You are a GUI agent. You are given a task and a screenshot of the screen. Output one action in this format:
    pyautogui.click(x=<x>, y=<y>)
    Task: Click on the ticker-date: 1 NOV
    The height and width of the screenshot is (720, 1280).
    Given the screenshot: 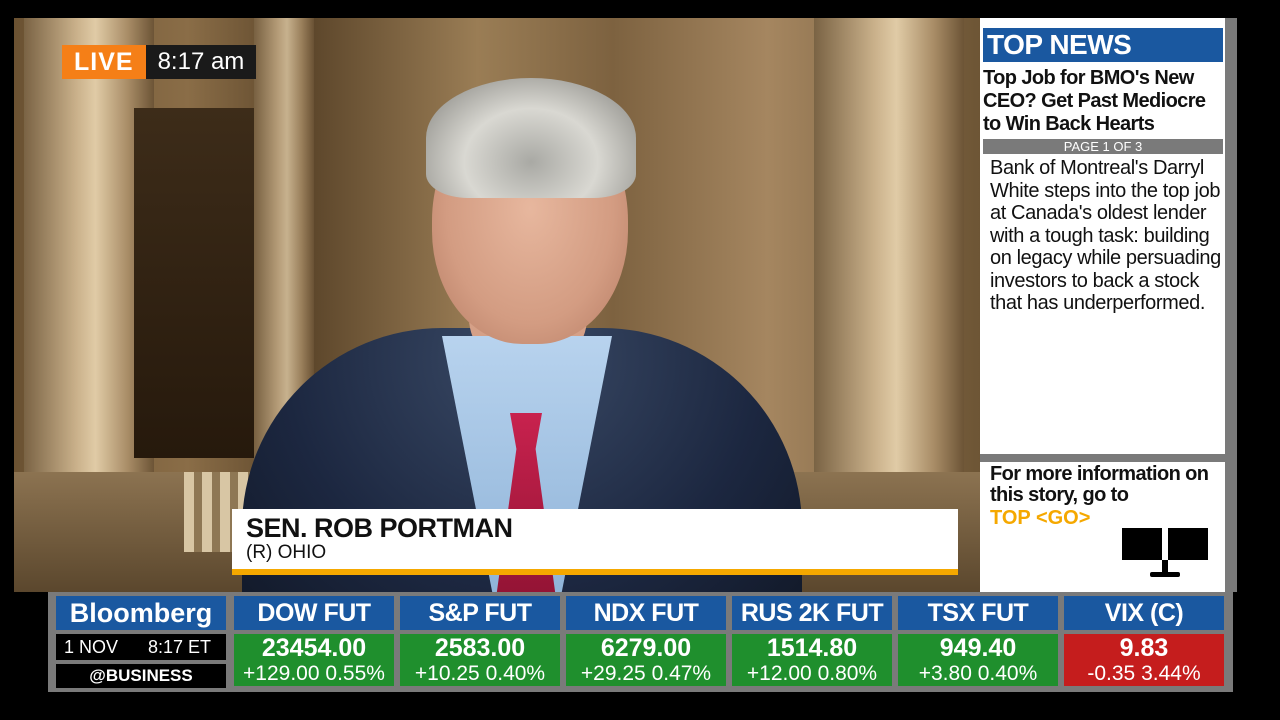 What is the action you would take?
    pyautogui.click(x=91, y=647)
    